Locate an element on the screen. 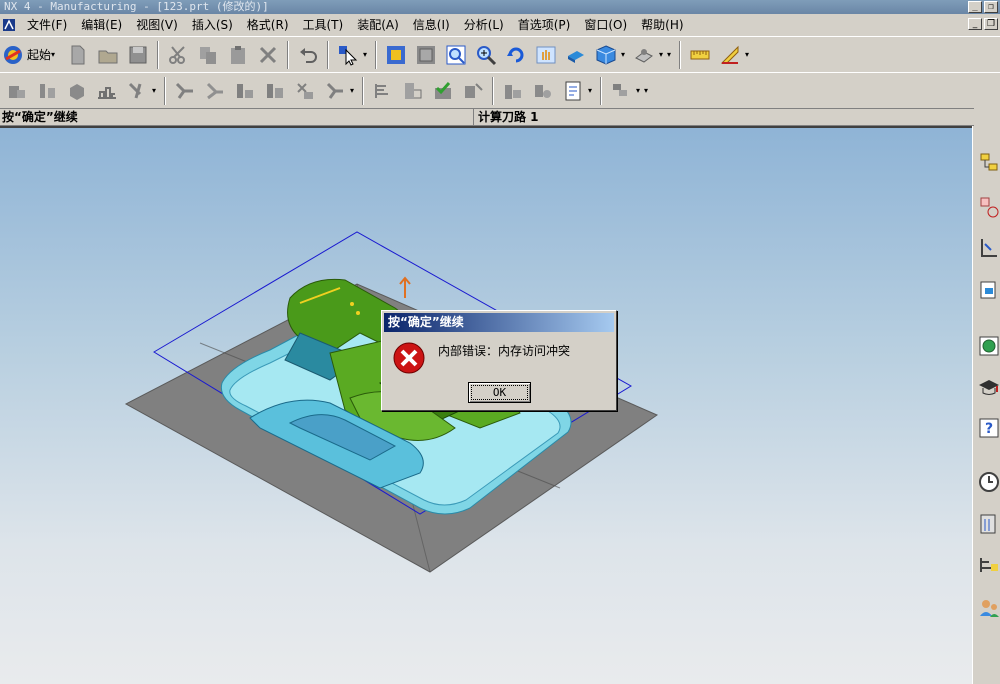 This screenshot has width=1000, height=684. machine-tool-navigator-tab is located at coordinates (988, 208).